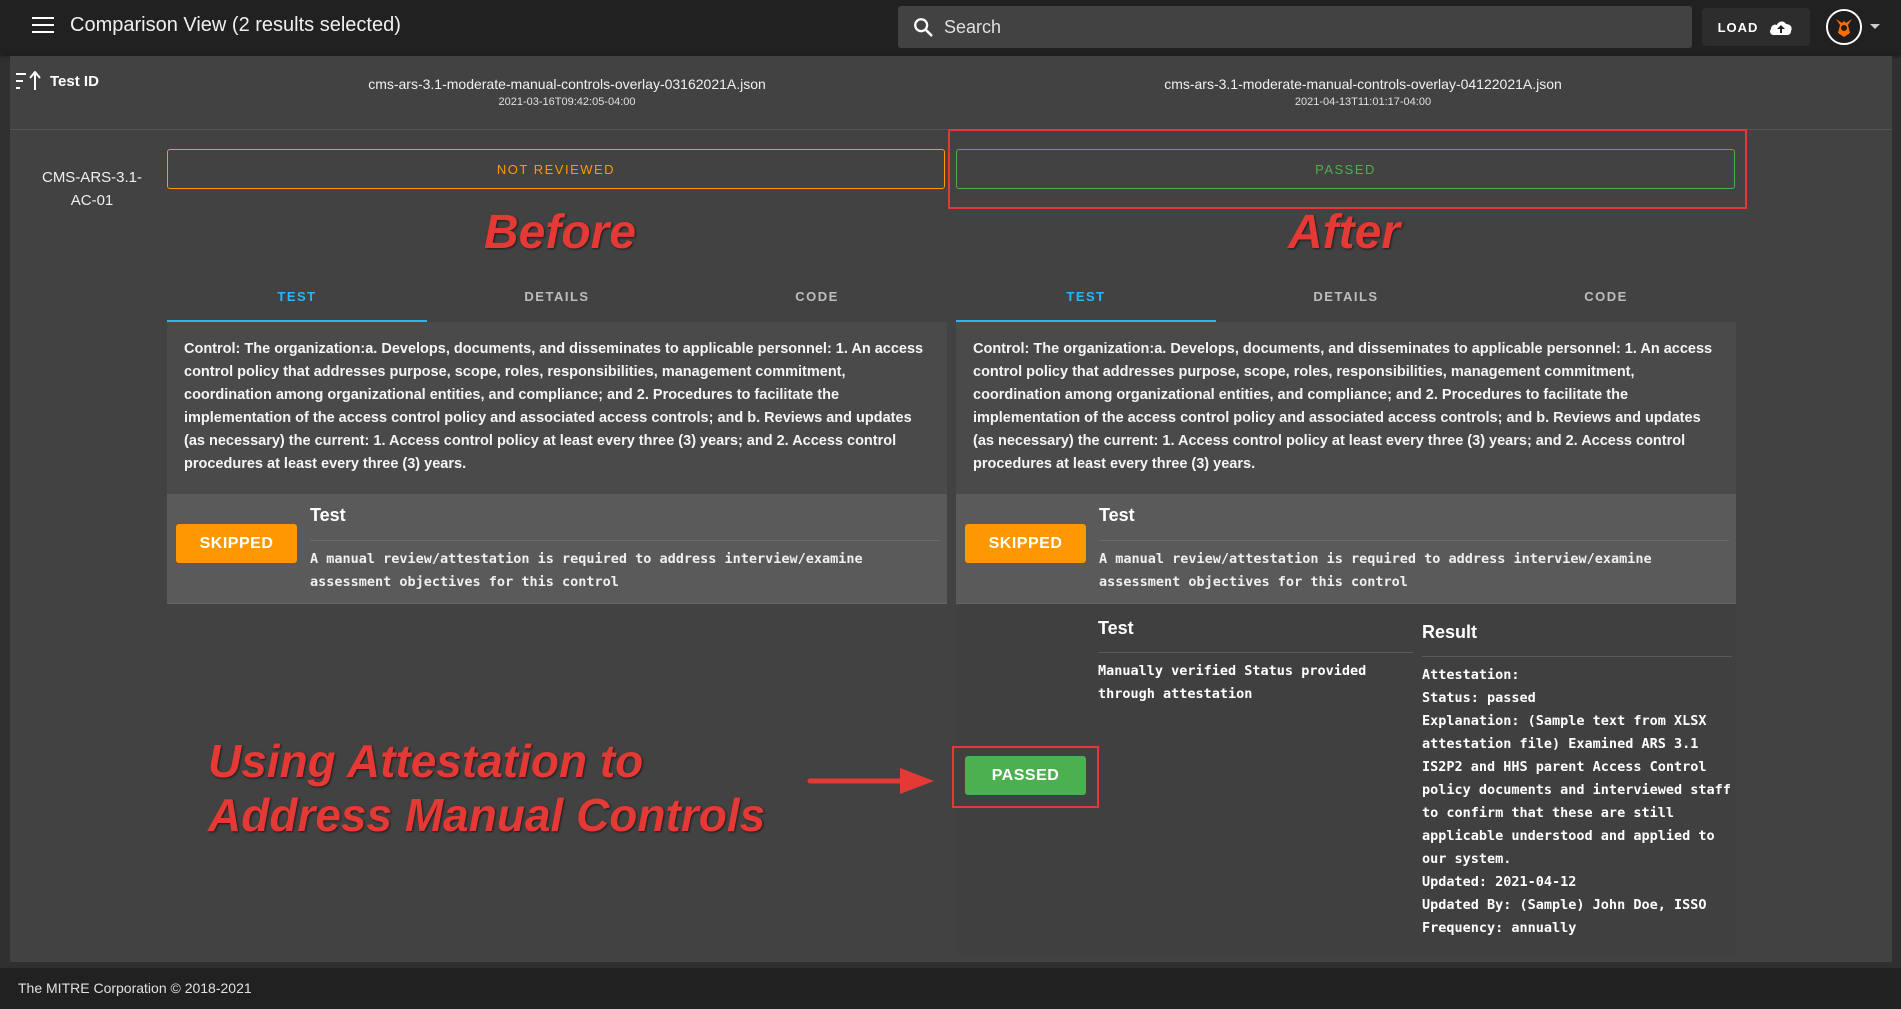 The width and height of the screenshot is (1901, 1009). I want to click on control-id: CMS-ARS-3.1-AC-01, so click(91, 189).